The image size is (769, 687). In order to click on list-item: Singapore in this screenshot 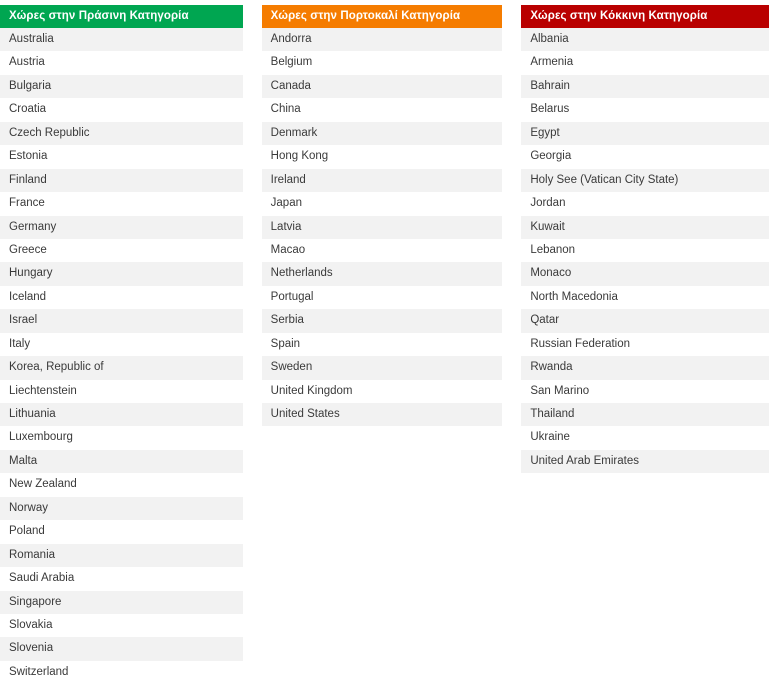, I will do `click(121, 602)`.